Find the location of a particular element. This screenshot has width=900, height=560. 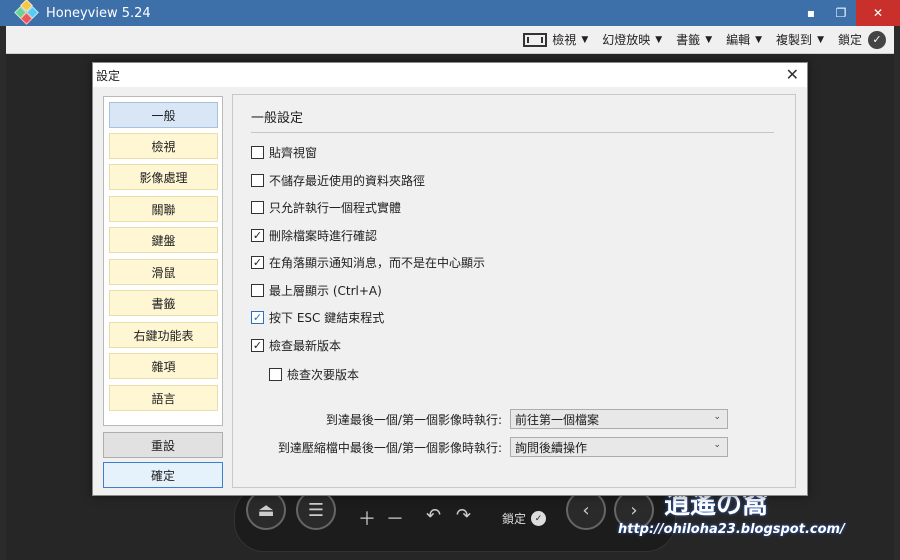

nav-item-association: 關聯 is located at coordinates (163, 209).